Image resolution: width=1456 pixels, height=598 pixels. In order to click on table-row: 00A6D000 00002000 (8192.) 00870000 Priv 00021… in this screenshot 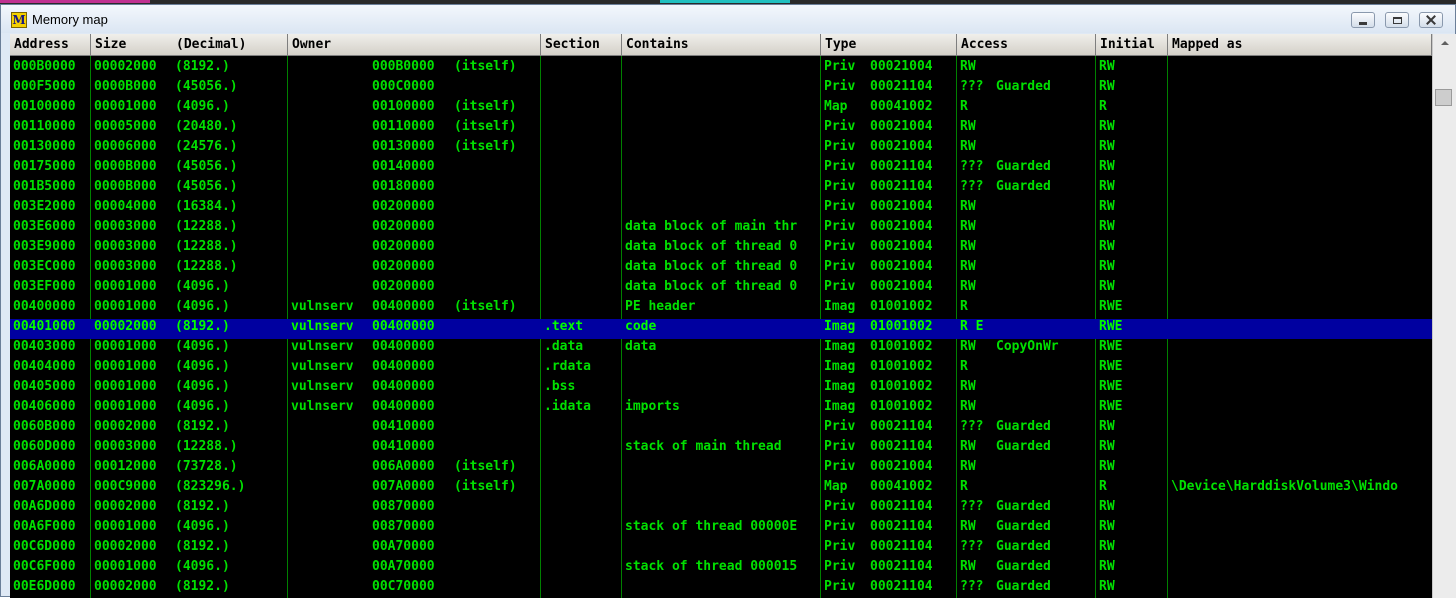, I will do `click(721, 509)`.